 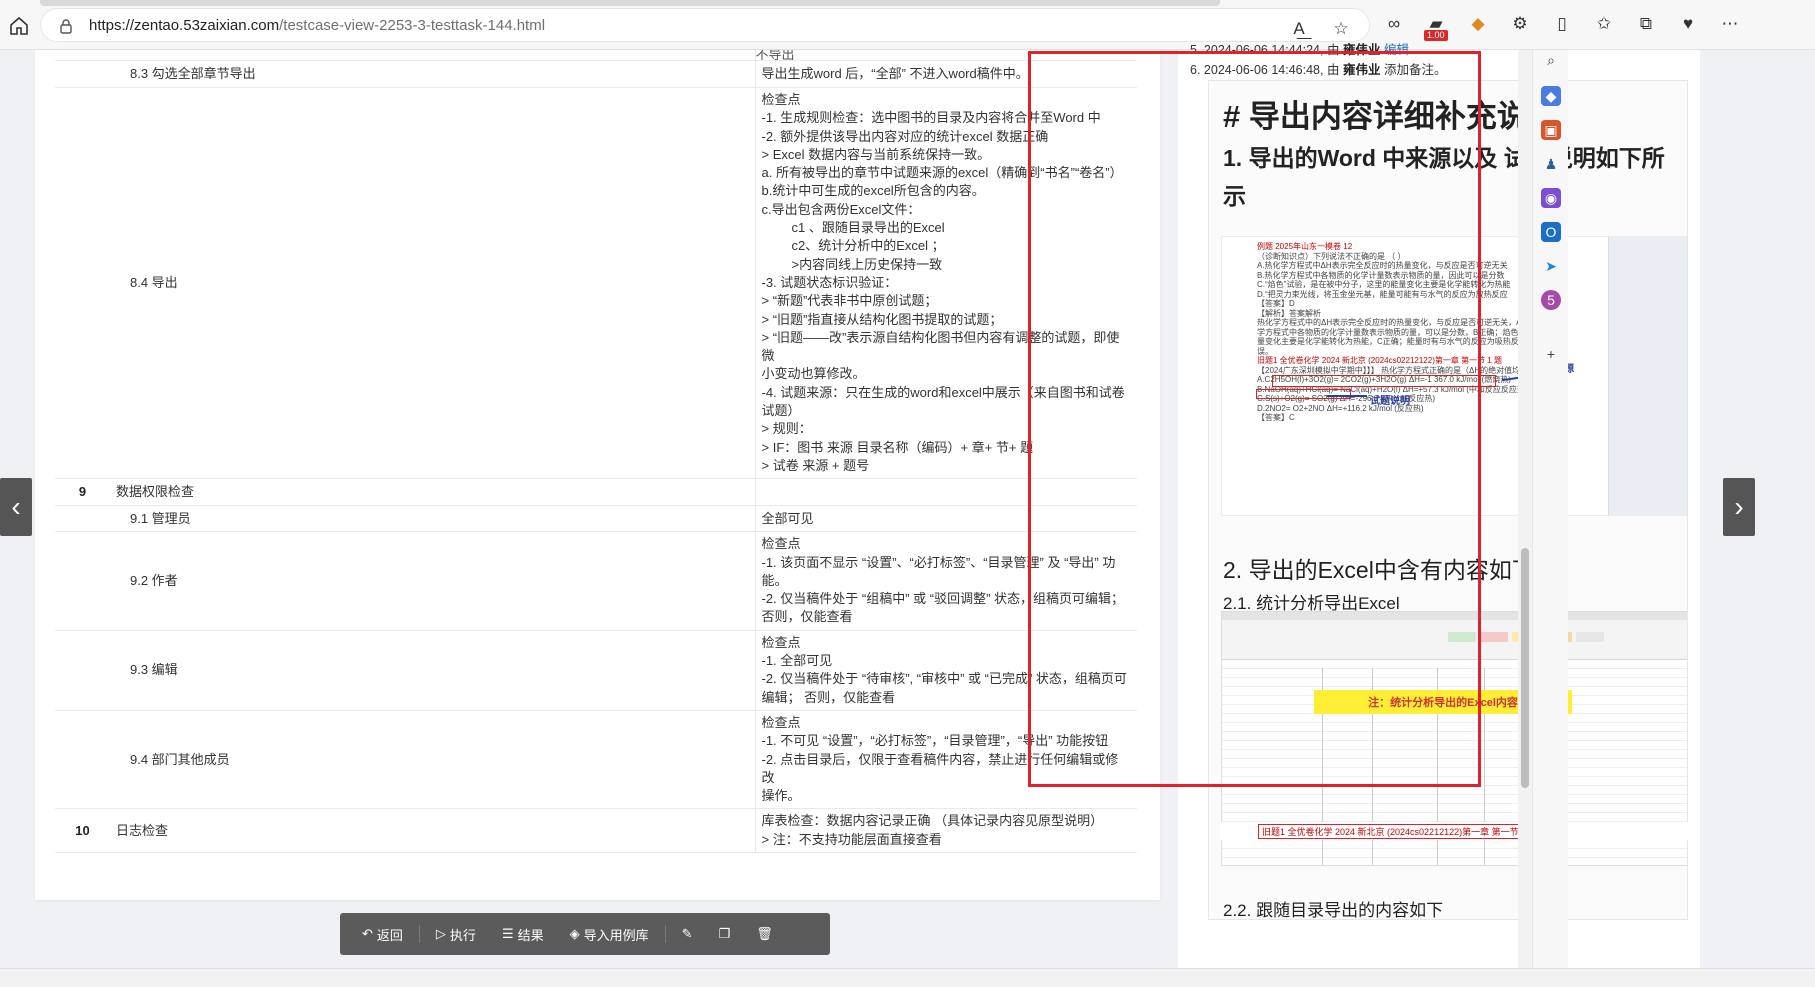 What do you see at coordinates (154, 670) in the screenshot?
I see `step-desc: 9.3 编辑` at bounding box center [154, 670].